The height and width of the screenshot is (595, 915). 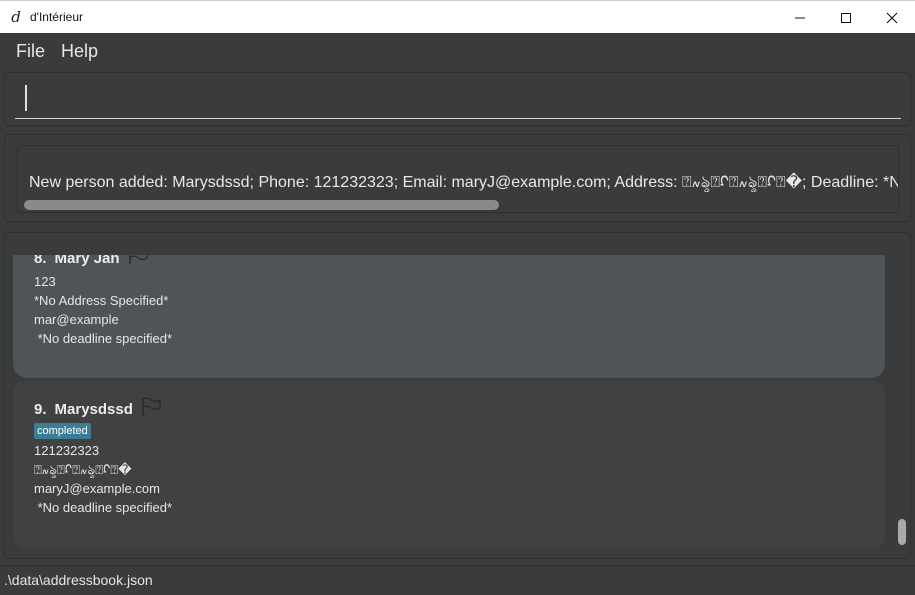 I want to click on maximize-button, so click(x=846, y=17).